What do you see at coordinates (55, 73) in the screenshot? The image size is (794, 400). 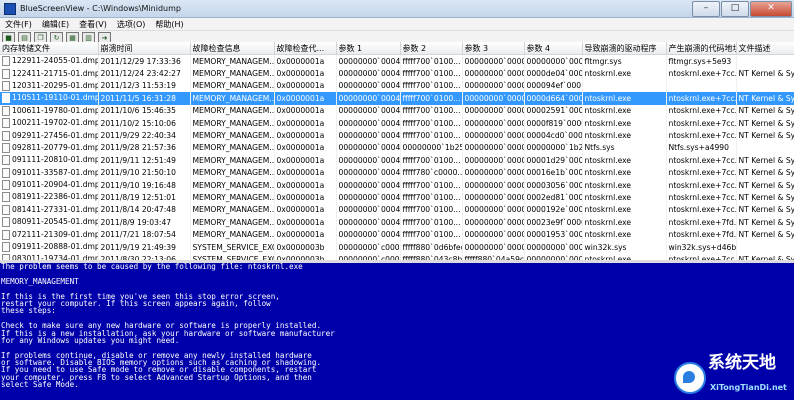 I see `cell-text: 122411-21715-01.dmp` at bounding box center [55, 73].